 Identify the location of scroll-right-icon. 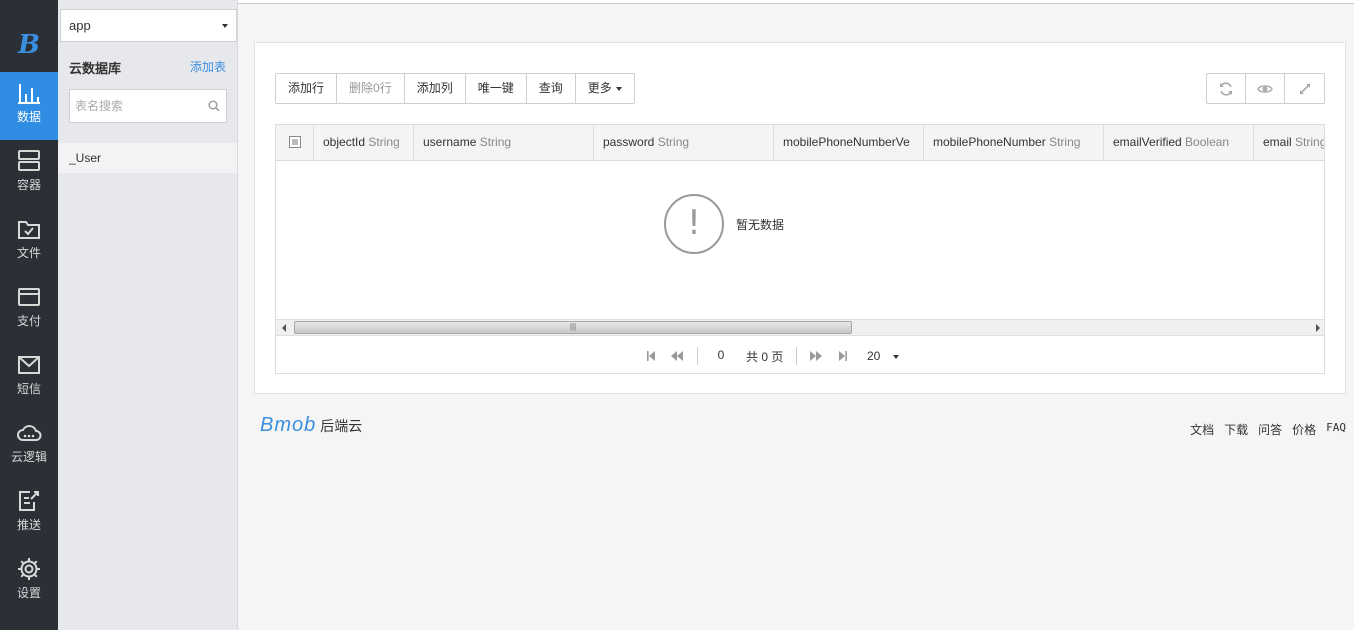
(1318, 328).